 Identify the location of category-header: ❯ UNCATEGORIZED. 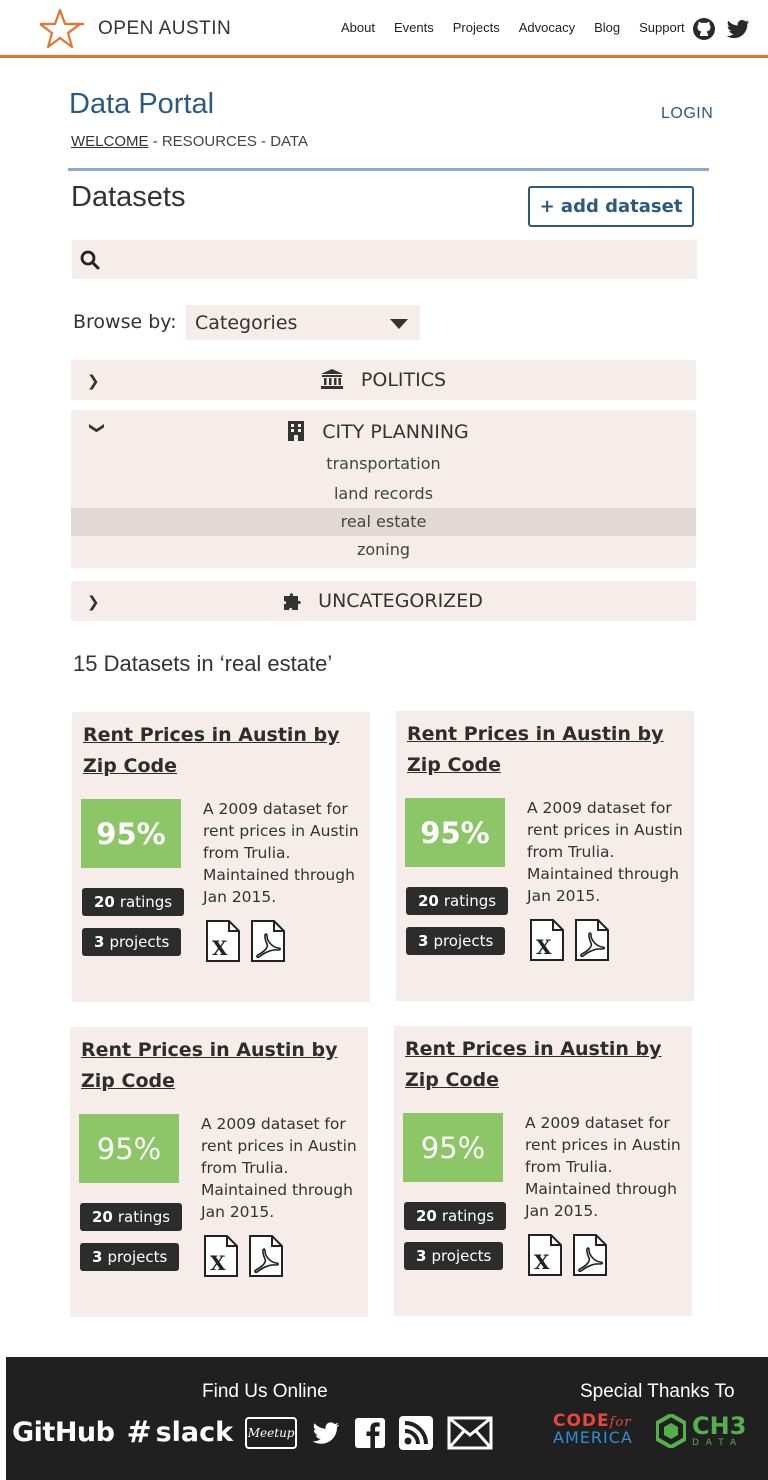
(383, 601).